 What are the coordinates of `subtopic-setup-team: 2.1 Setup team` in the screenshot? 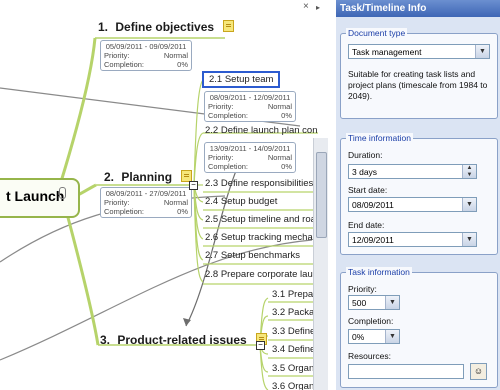 It's located at (241, 79).